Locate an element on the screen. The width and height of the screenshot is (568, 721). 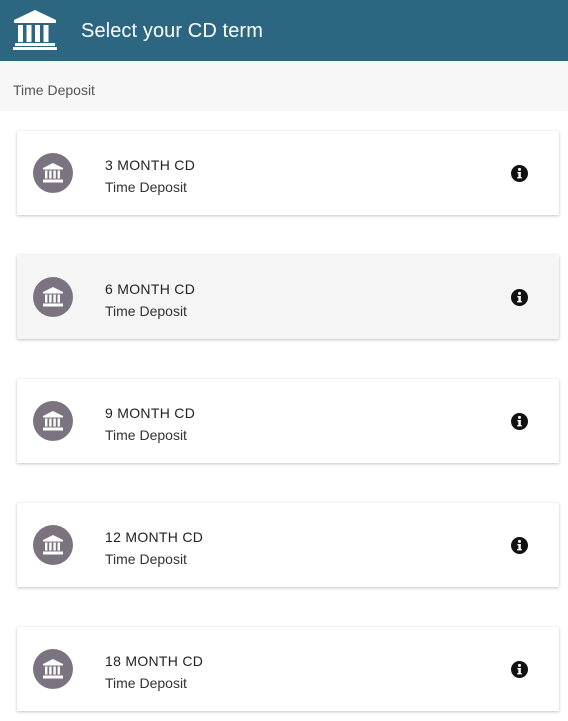
cd-term-title: 6 MONTH CD is located at coordinates (150, 289).